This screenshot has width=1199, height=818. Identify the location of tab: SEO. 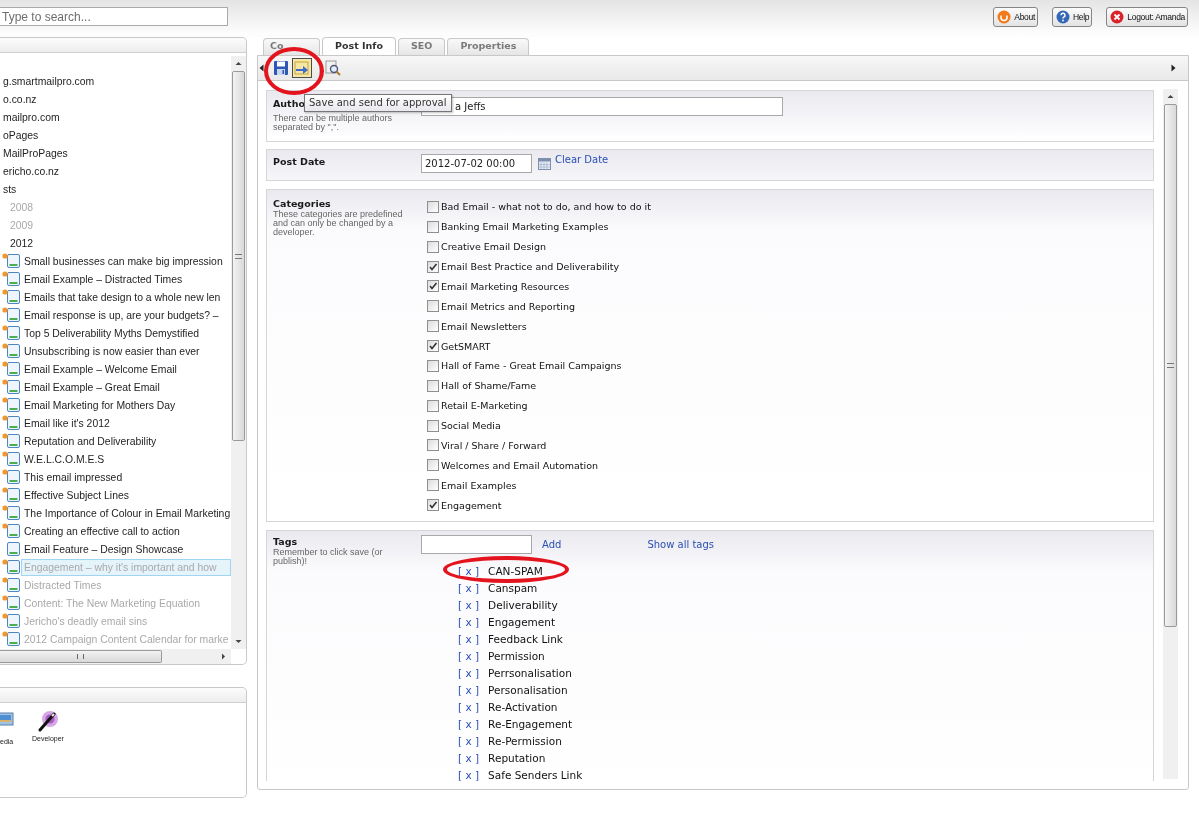
(421, 46).